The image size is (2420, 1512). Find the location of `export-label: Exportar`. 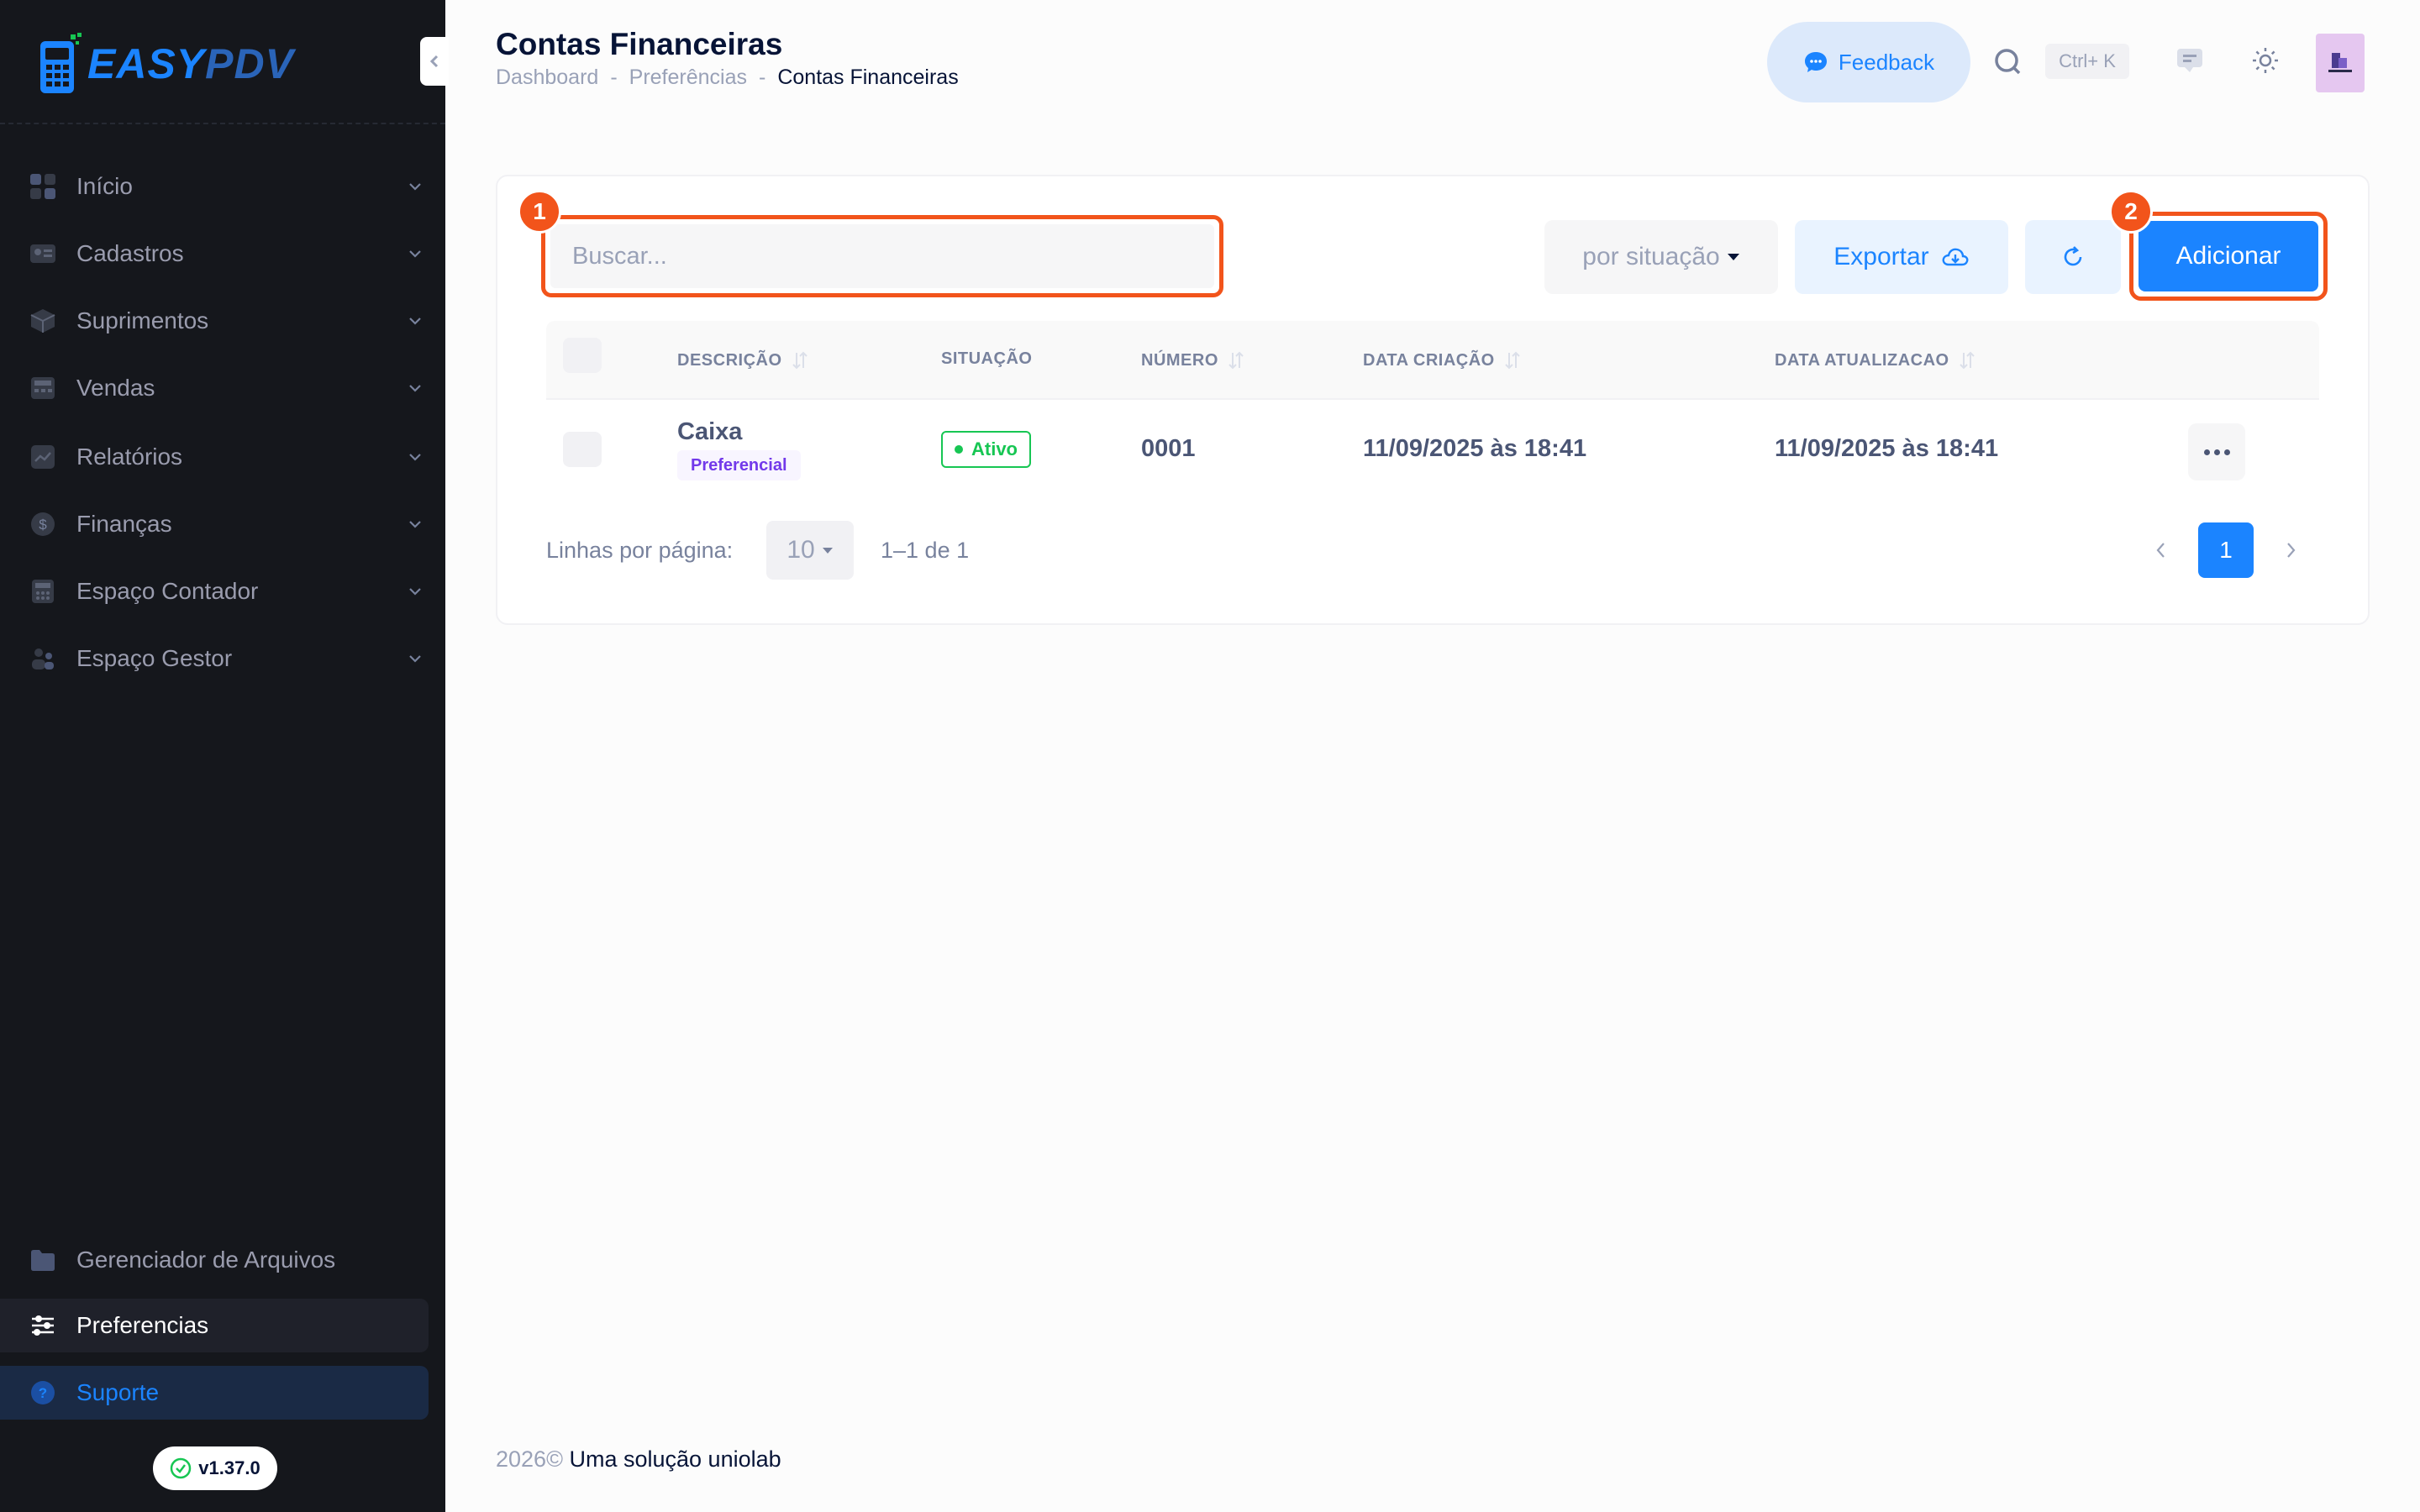

export-label: Exportar is located at coordinates (1881, 256).